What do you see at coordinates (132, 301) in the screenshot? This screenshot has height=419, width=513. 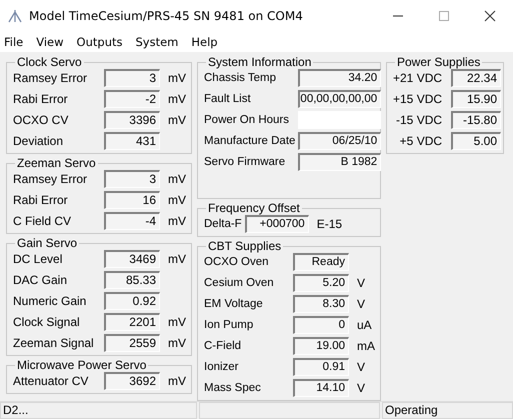 I see `value-field: 0.92` at bounding box center [132, 301].